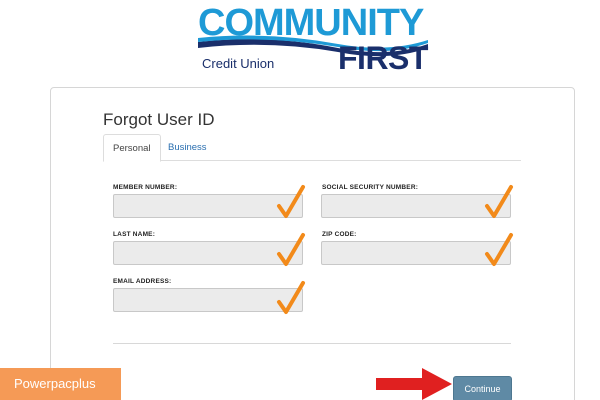 The width and height of the screenshot is (600, 400). What do you see at coordinates (145, 187) in the screenshot?
I see `member-number-label: MEMBER NUMBER:` at bounding box center [145, 187].